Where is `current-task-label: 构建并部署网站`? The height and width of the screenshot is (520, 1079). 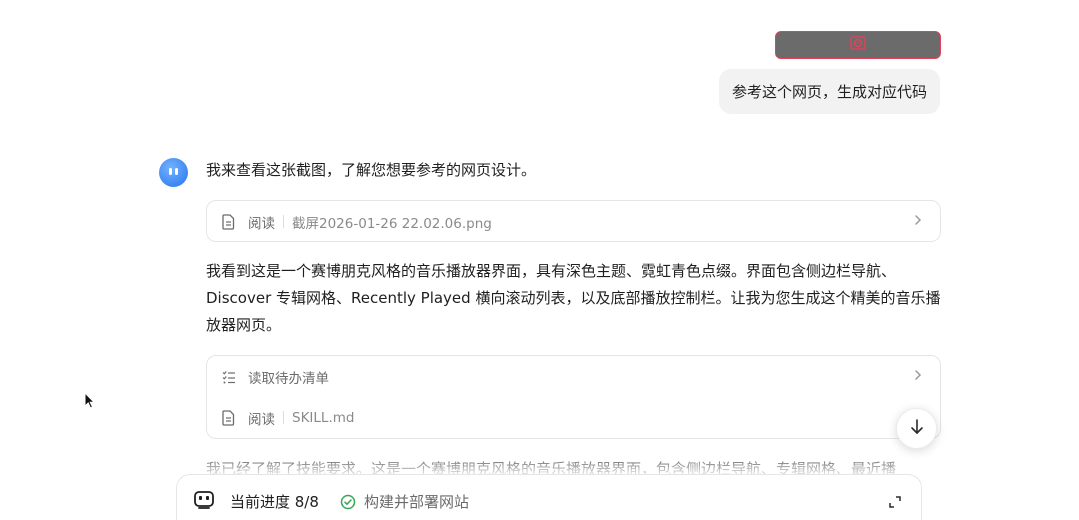 current-task-label: 构建并部署网站 is located at coordinates (417, 502).